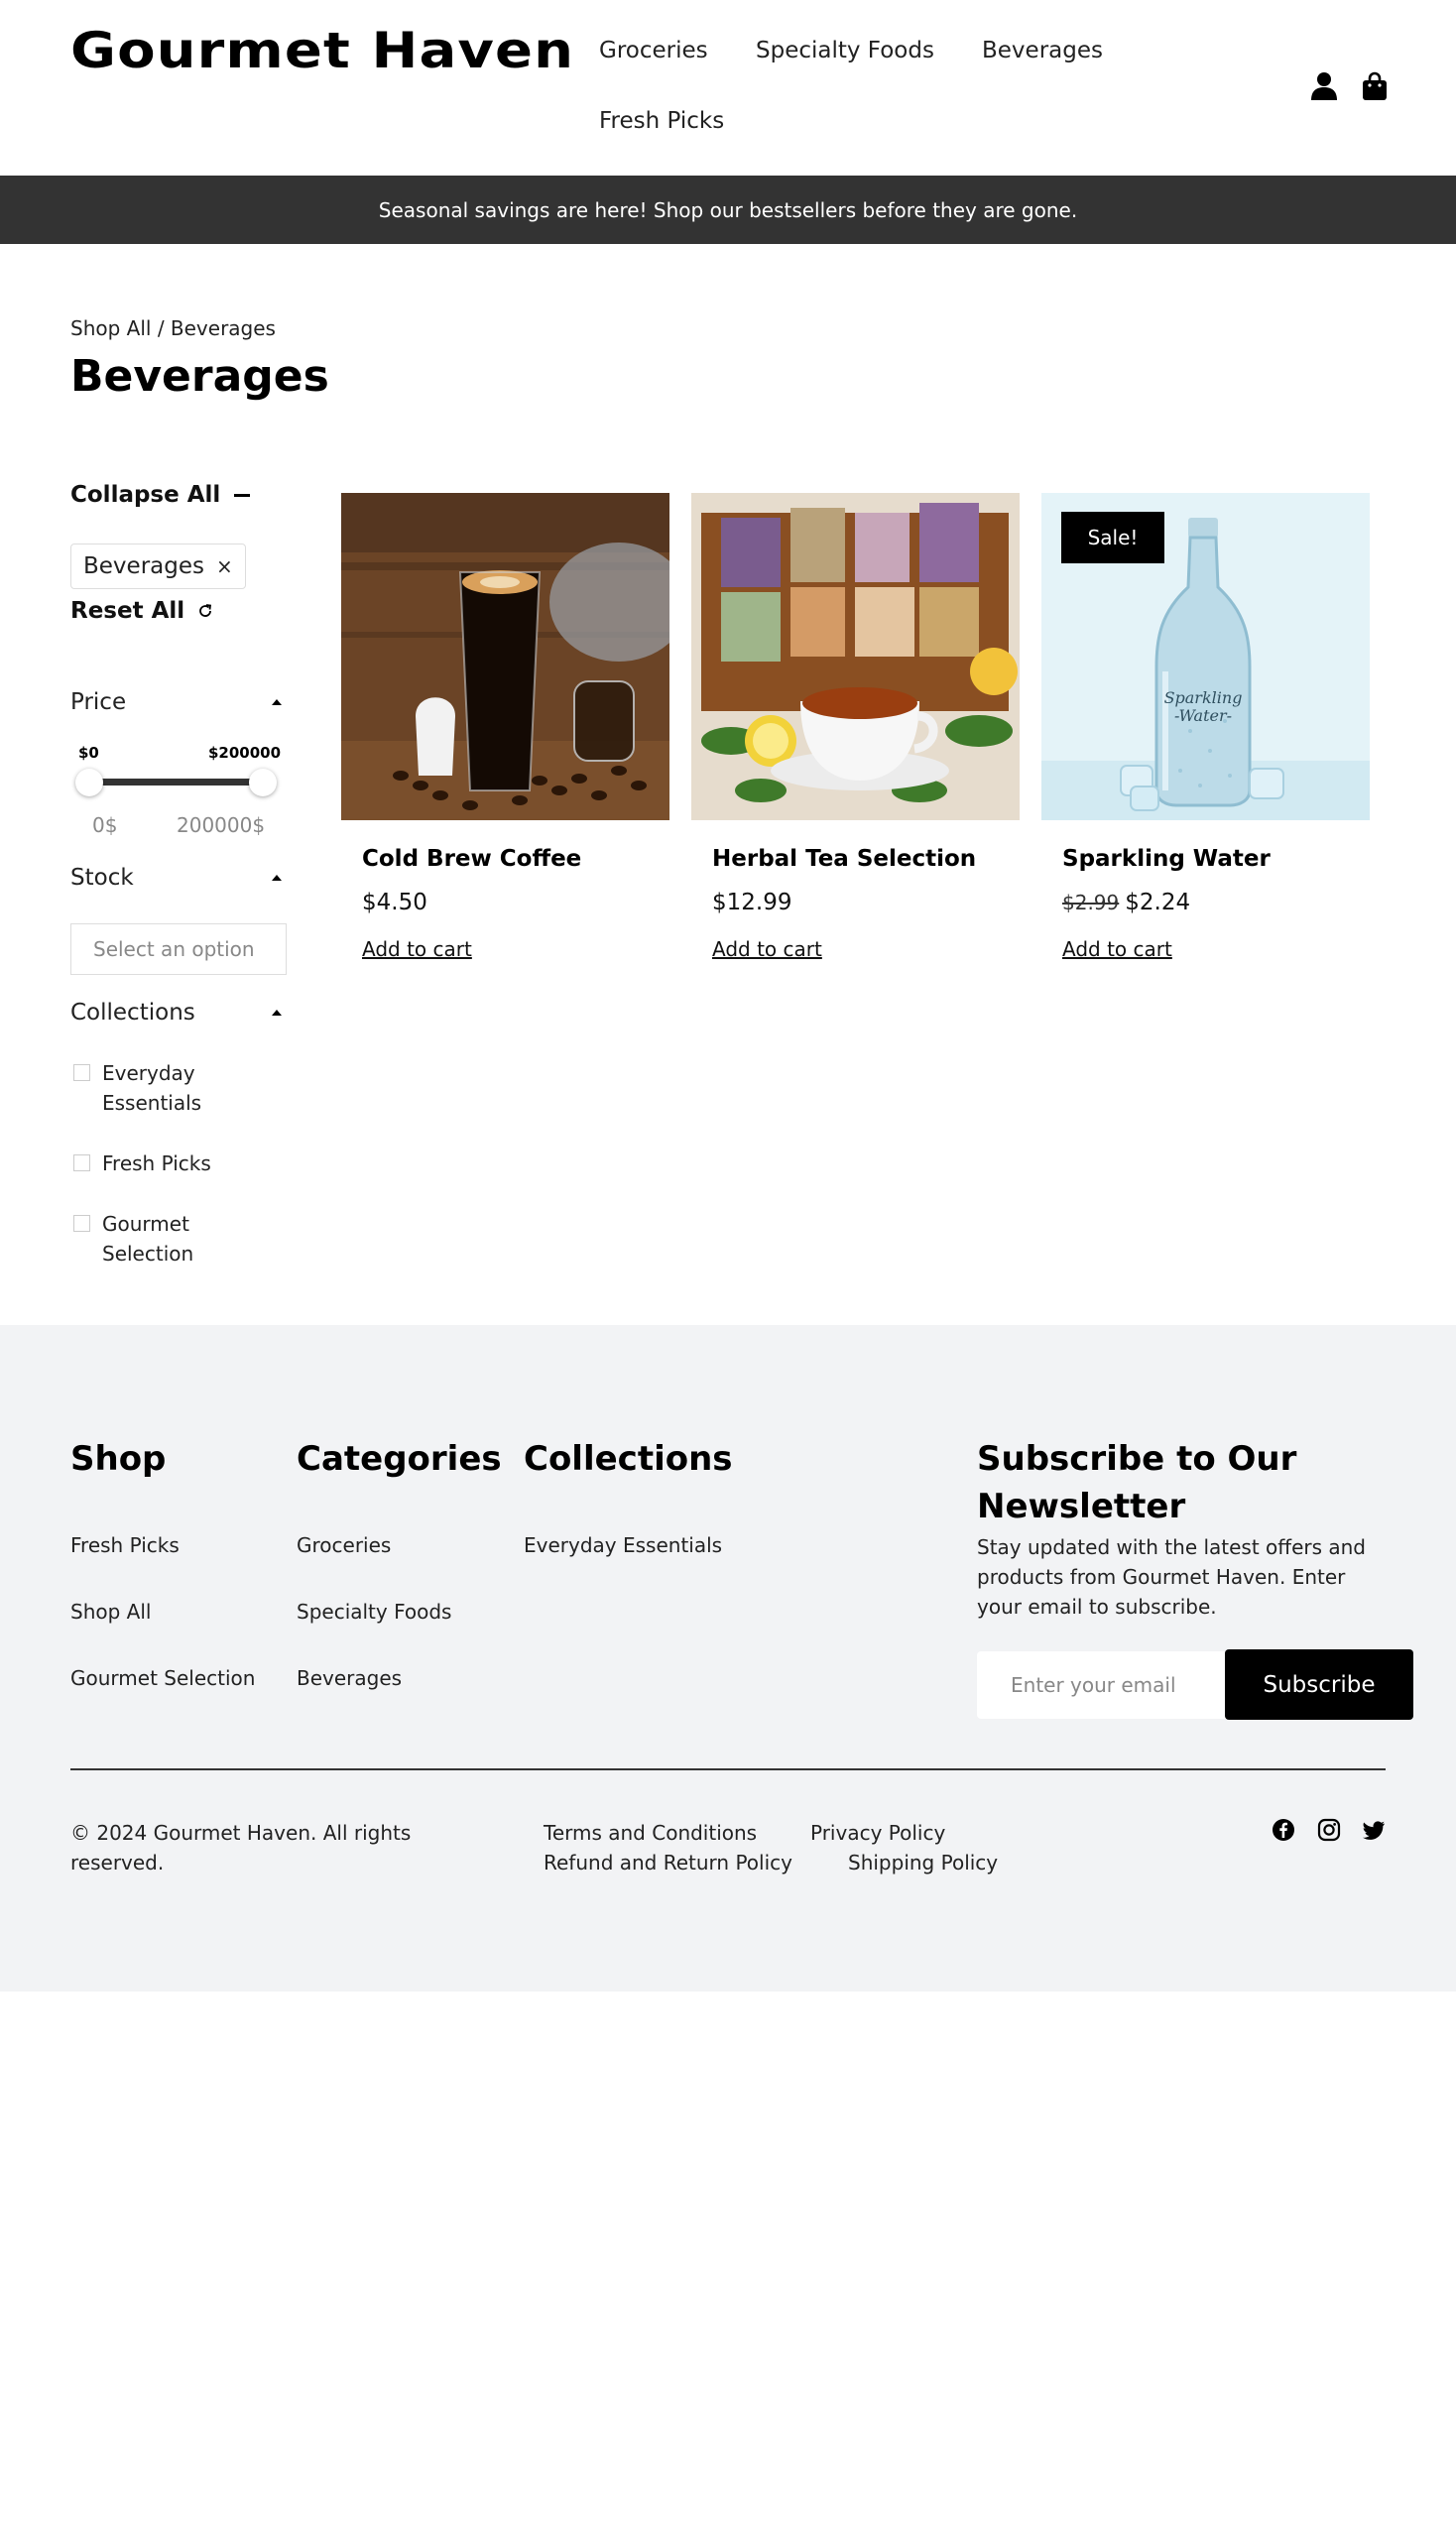 The width and height of the screenshot is (1456, 2539). Describe the element at coordinates (205, 610) in the screenshot. I see `refresh-icon` at that location.